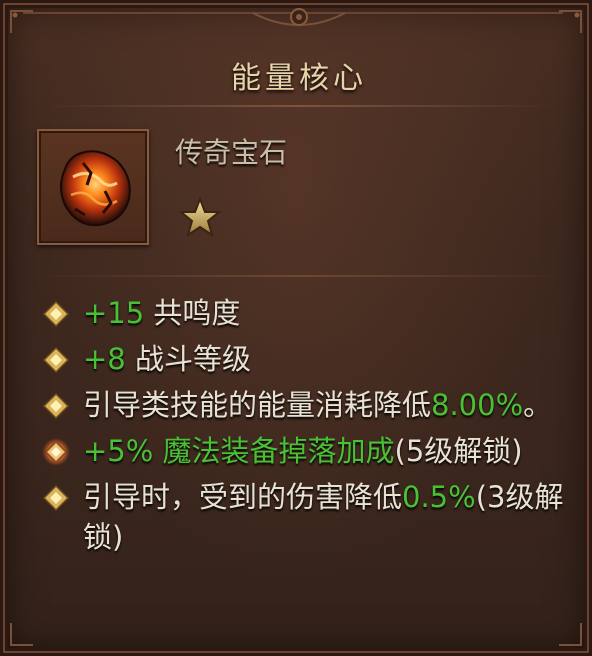 The width and height of the screenshot is (592, 656). Describe the element at coordinates (299, 78) in the screenshot. I see `item-name: 能量核心` at that location.